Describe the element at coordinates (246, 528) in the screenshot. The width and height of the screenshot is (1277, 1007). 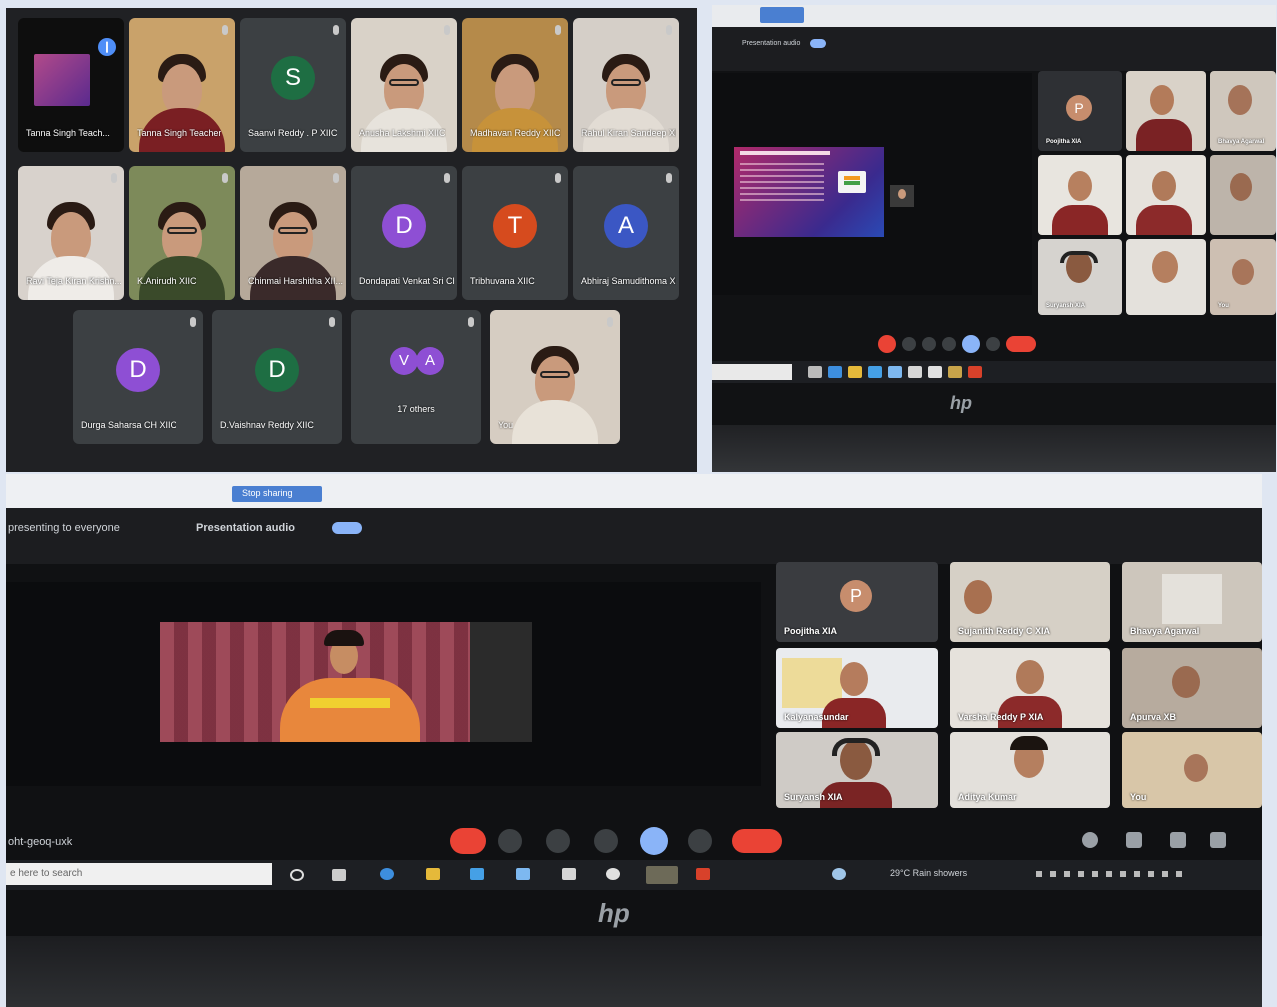
I see `presentation-audio-label: Presentation audio` at that location.